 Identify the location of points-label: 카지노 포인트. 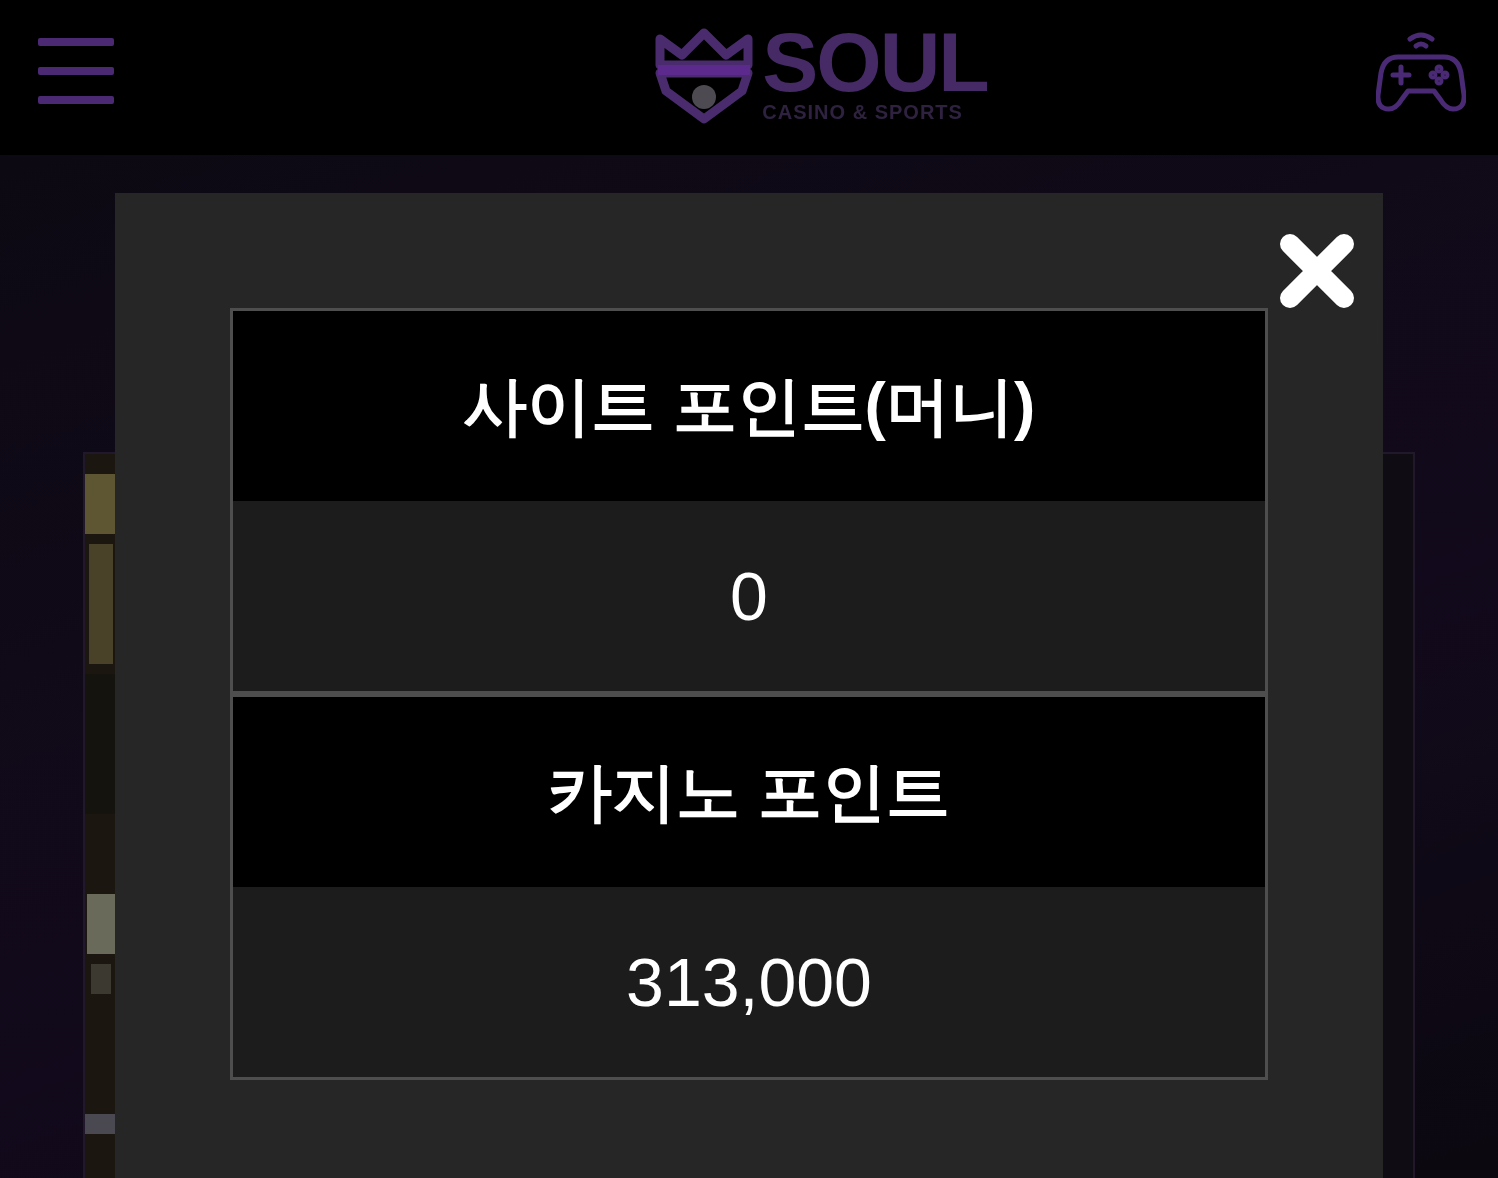
(749, 792).